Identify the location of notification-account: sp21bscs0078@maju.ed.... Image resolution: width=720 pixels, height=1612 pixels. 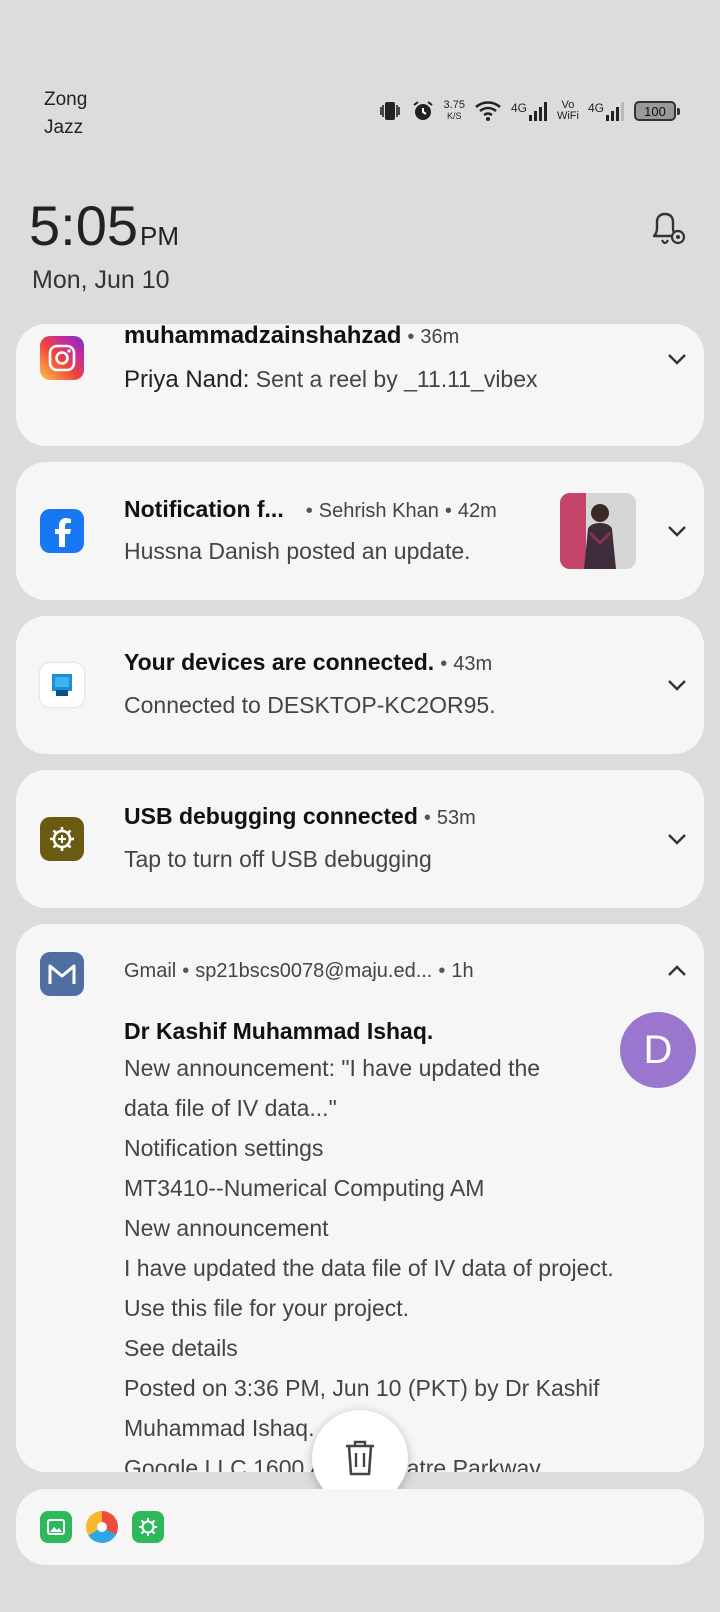
(314, 971).